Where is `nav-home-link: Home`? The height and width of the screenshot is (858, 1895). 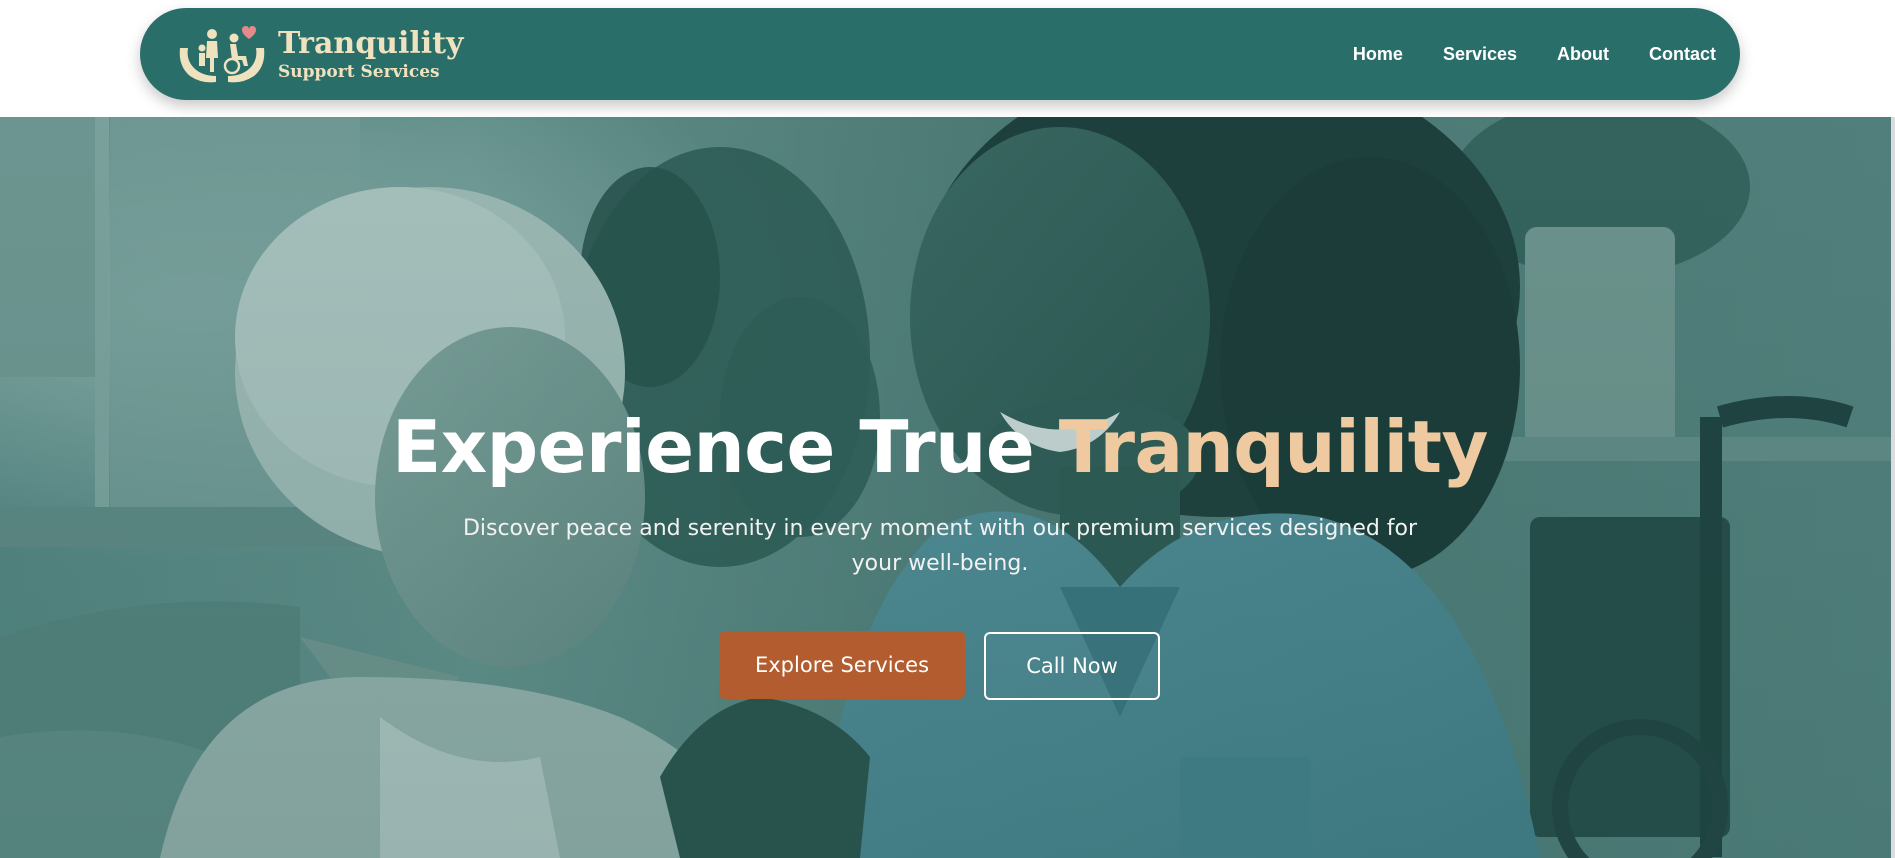
nav-home-link: Home is located at coordinates (1378, 54).